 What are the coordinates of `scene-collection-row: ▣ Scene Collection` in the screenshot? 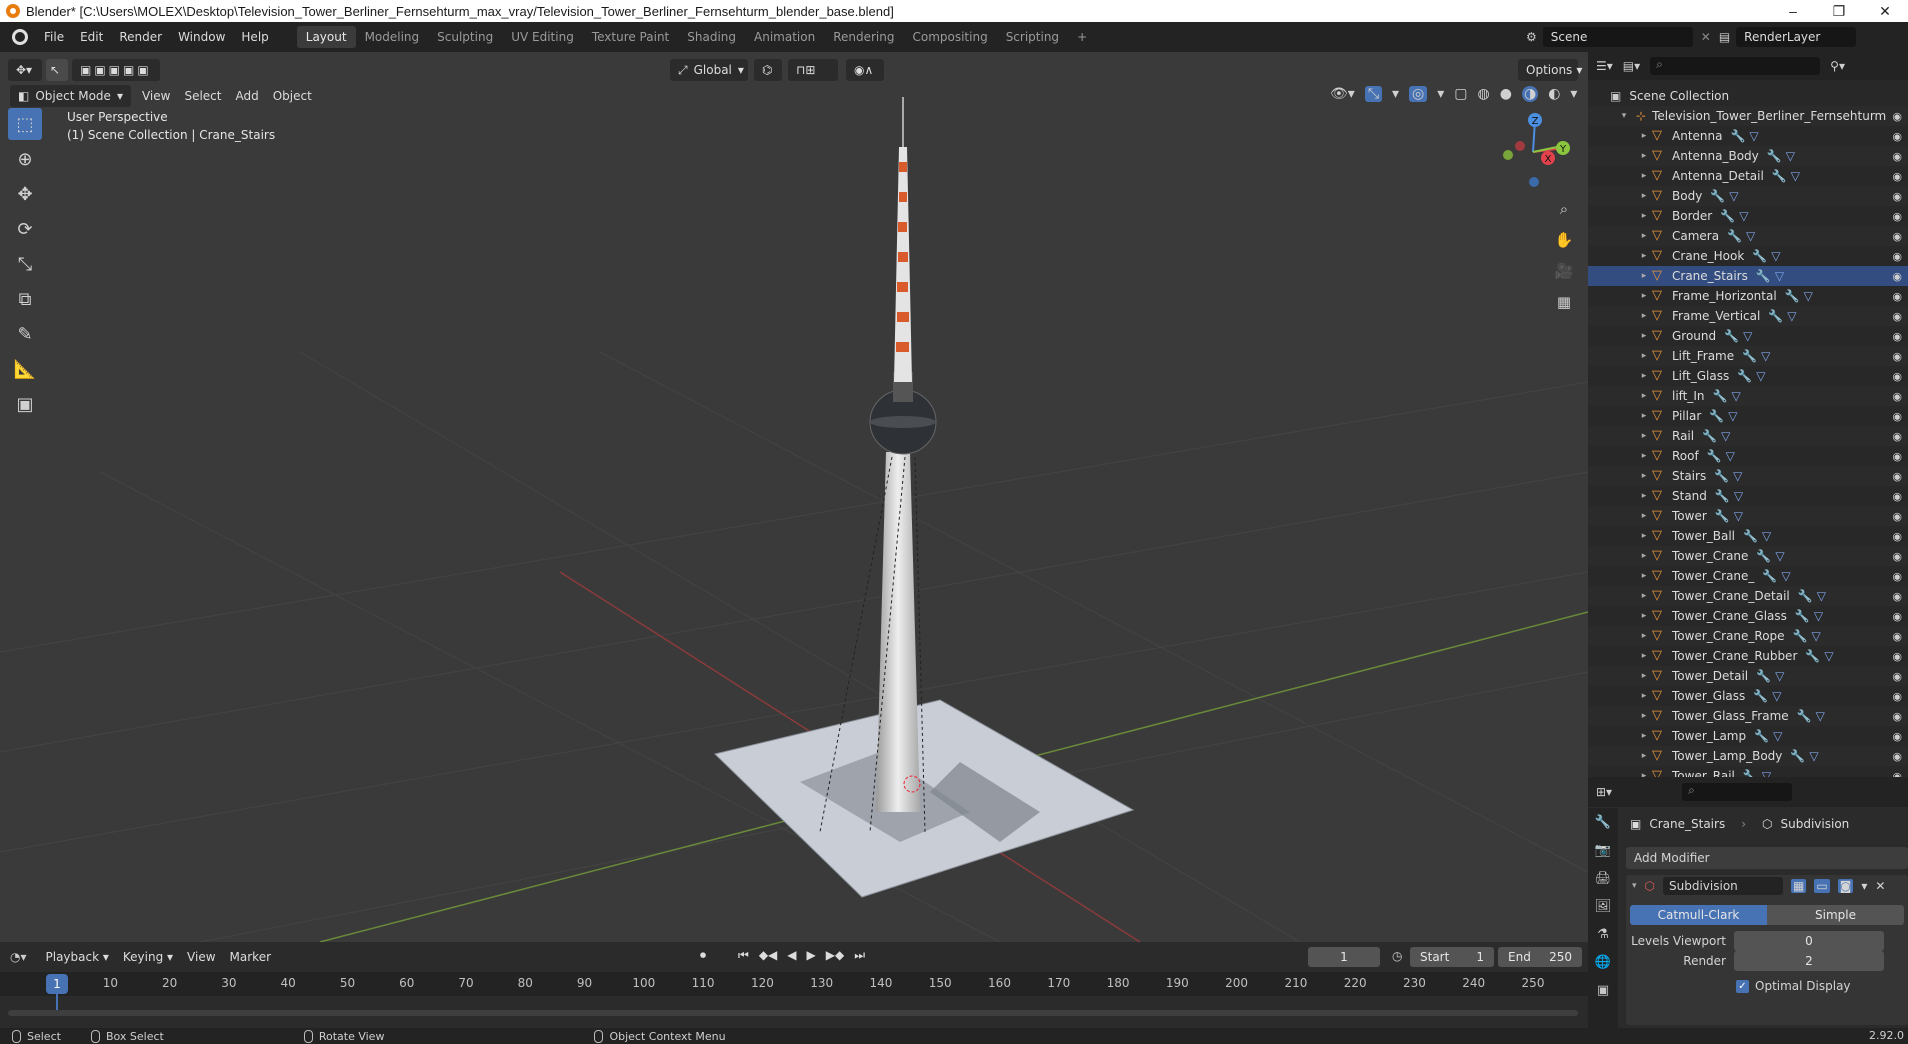 It's located at (1748, 96).